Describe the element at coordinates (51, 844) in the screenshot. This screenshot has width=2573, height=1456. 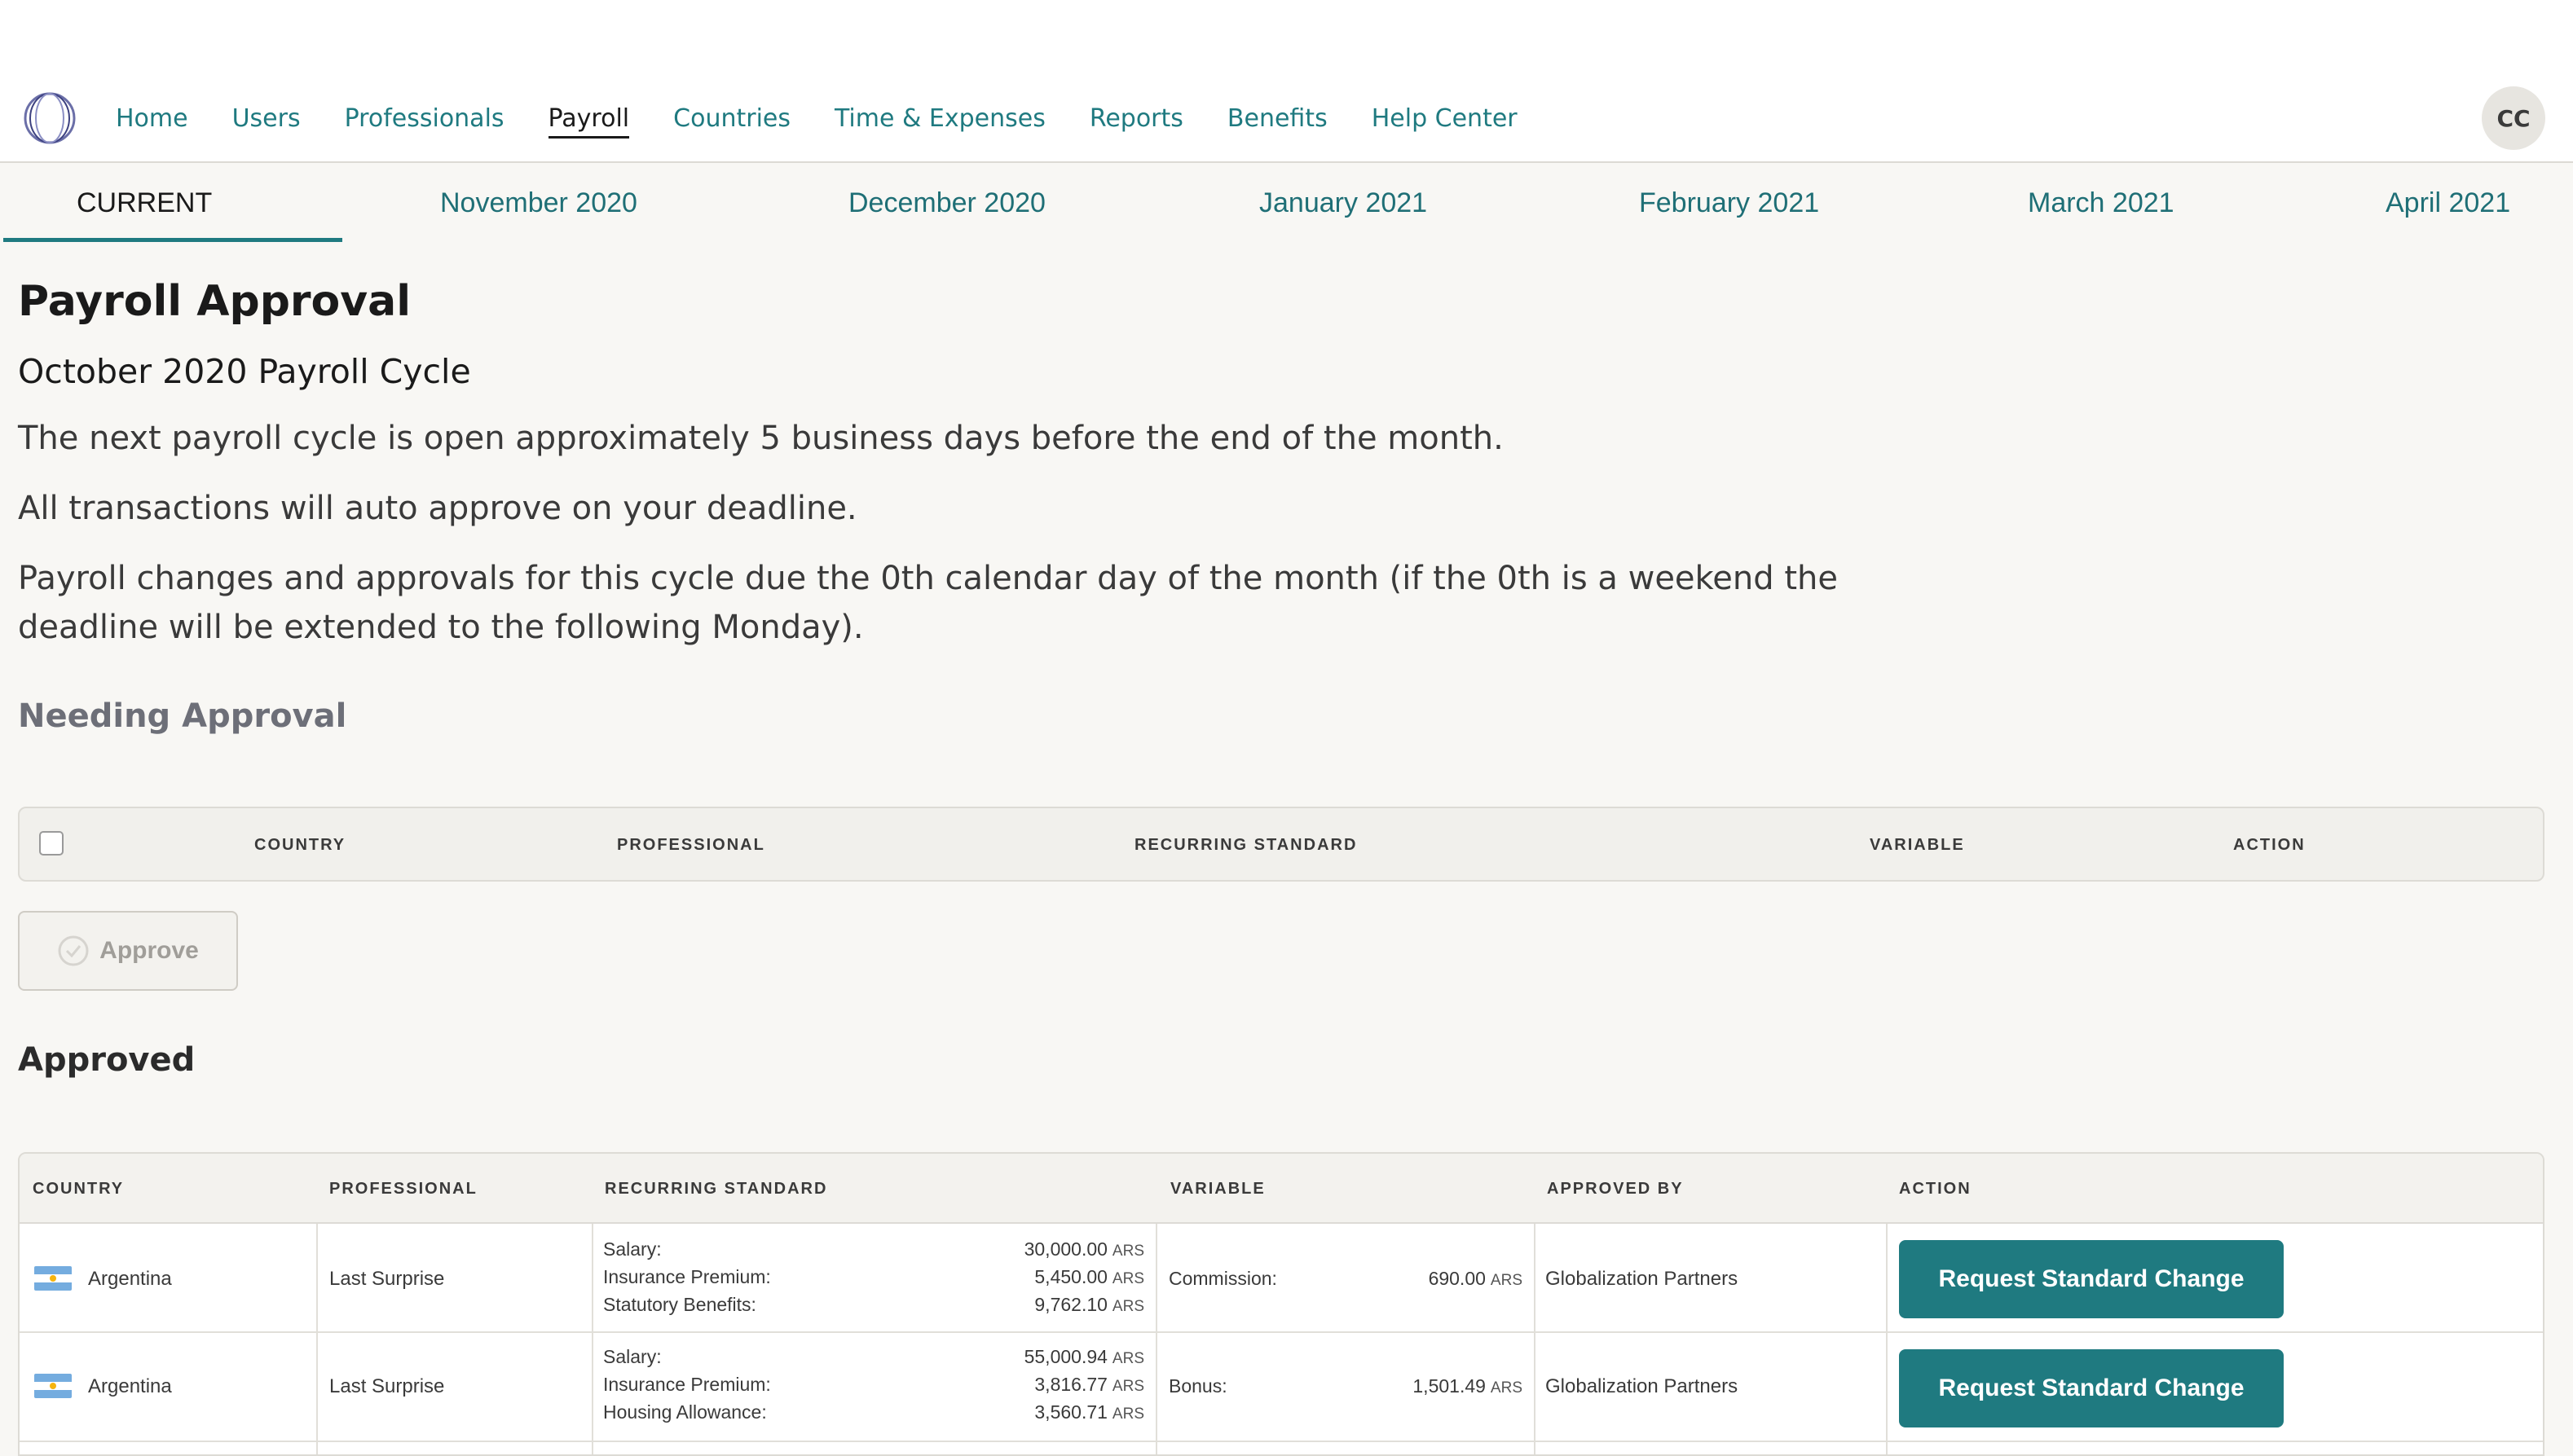
I see `select-all-checkbox` at that location.